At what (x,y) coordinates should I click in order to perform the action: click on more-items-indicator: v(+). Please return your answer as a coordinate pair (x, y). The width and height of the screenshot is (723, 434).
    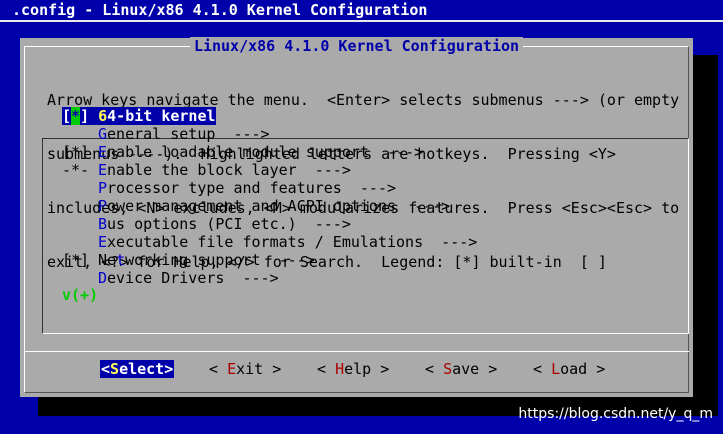
    Looking at the image, I should click on (80, 295).